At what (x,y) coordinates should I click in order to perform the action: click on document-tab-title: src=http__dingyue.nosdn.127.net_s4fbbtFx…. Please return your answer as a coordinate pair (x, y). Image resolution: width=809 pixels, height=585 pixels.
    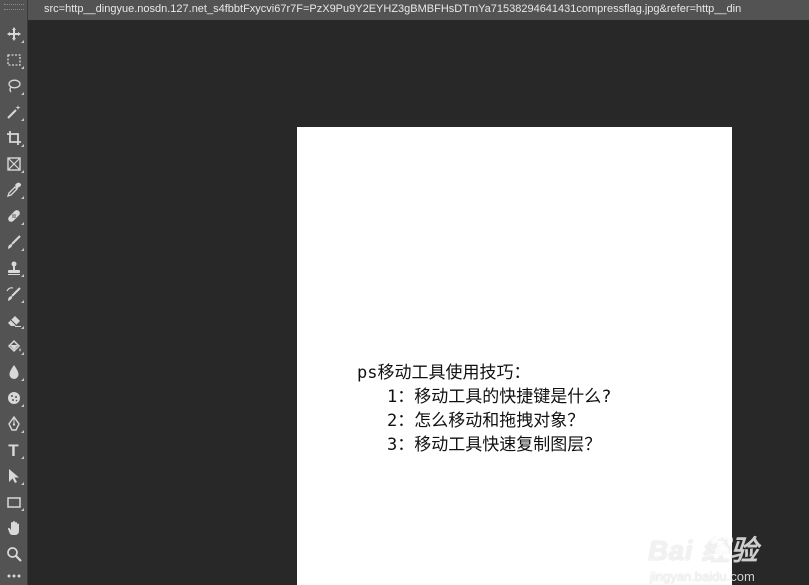
    Looking at the image, I should click on (393, 9).